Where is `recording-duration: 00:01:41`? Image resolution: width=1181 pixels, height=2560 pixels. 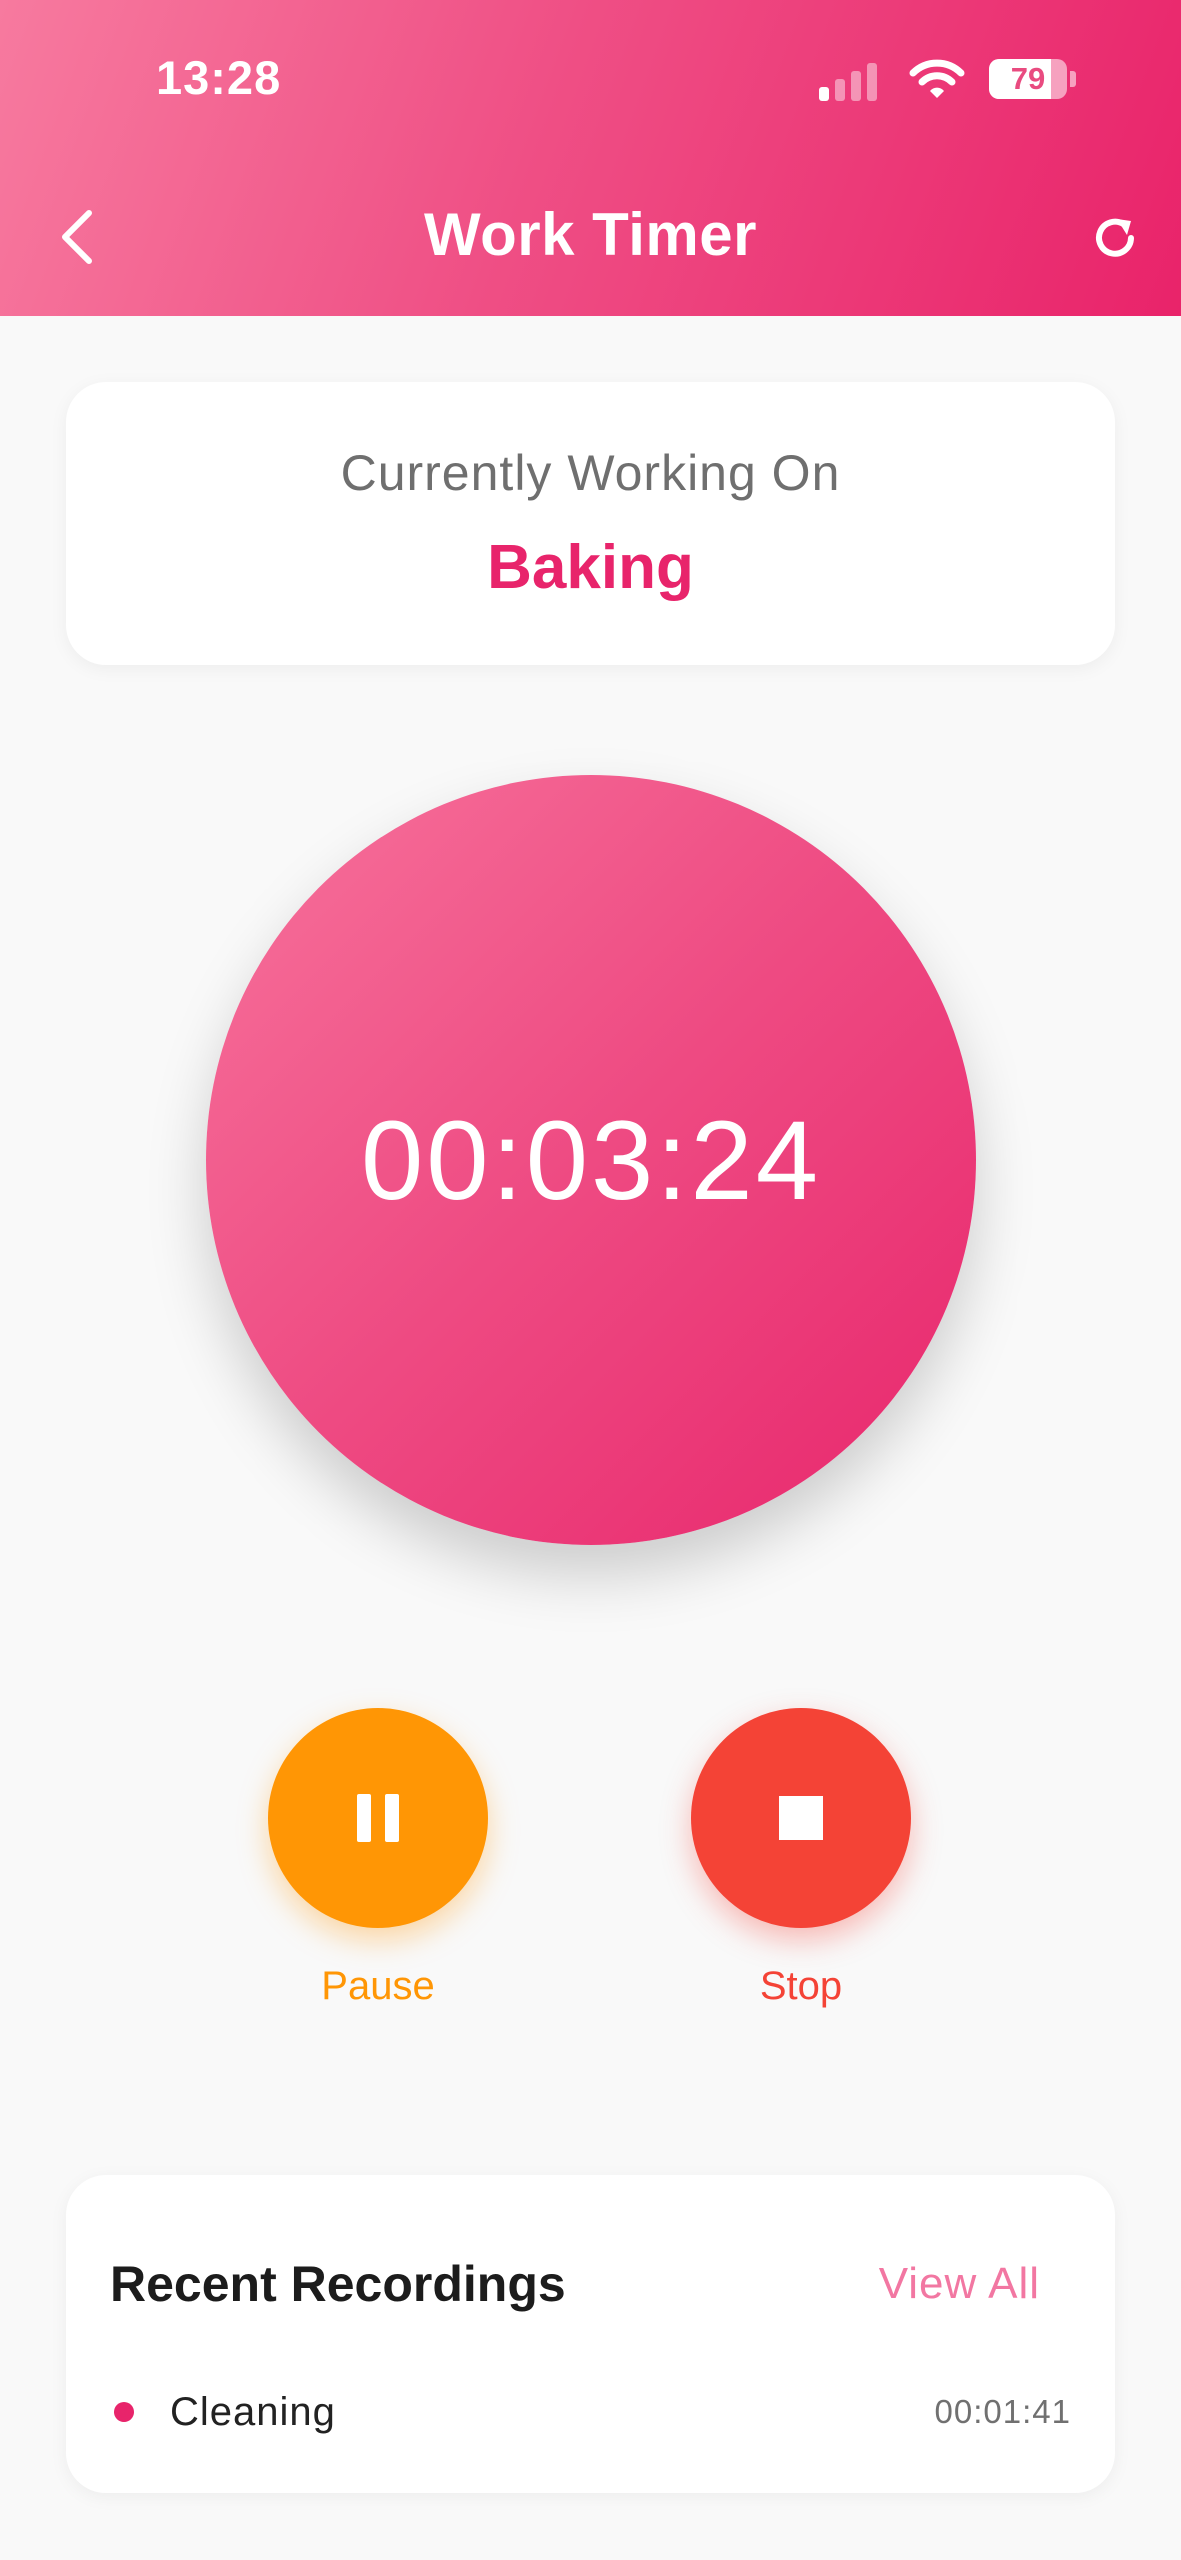
recording-duration: 00:01:41 is located at coordinates (1002, 2411).